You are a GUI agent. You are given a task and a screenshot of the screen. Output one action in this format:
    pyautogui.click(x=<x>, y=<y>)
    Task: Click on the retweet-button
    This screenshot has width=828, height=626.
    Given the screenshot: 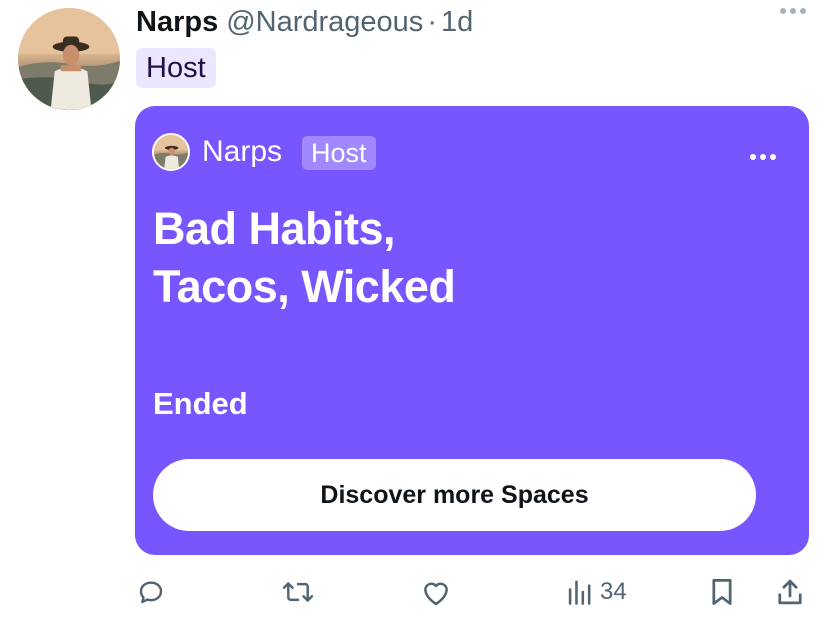 What is the action you would take?
    pyautogui.click(x=298, y=592)
    